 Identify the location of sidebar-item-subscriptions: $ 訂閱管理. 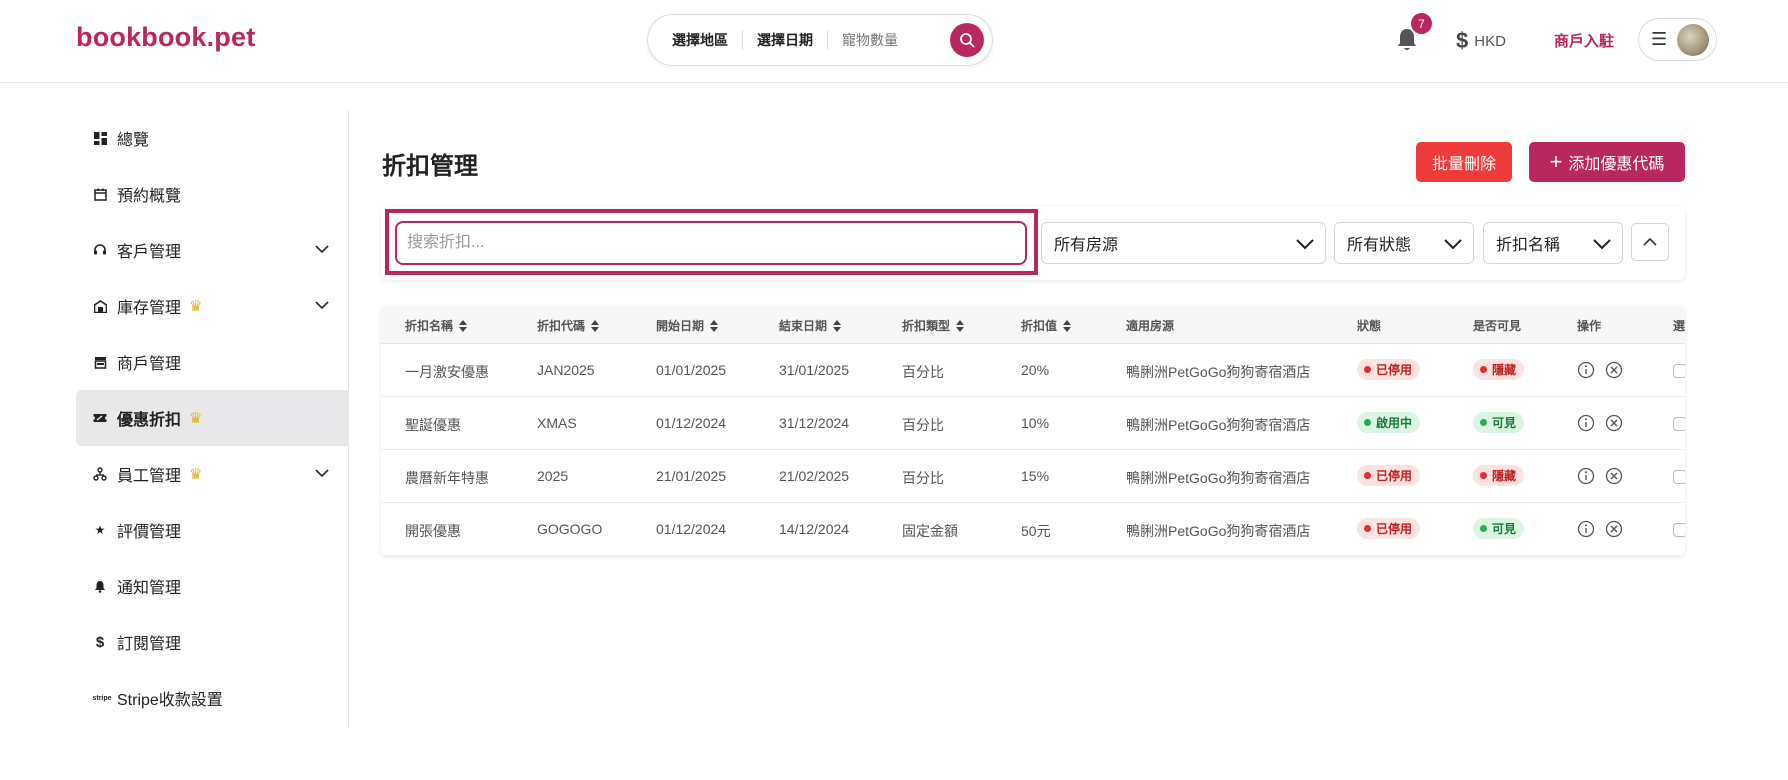
(212, 642).